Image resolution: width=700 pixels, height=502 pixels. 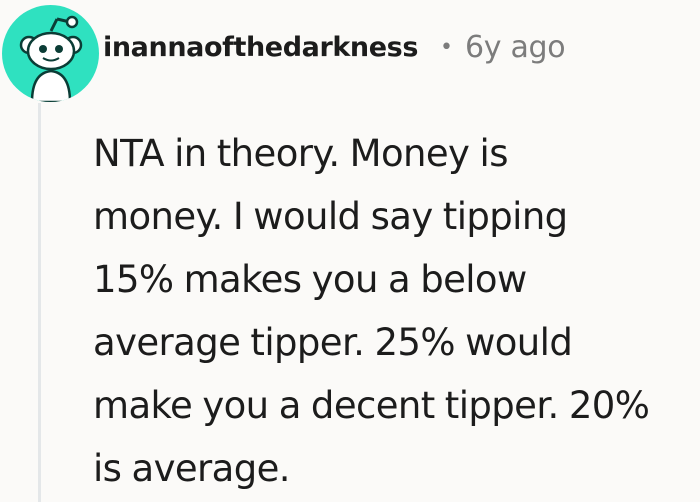 I want to click on comment-timestamp: 6y ago, so click(x=515, y=47).